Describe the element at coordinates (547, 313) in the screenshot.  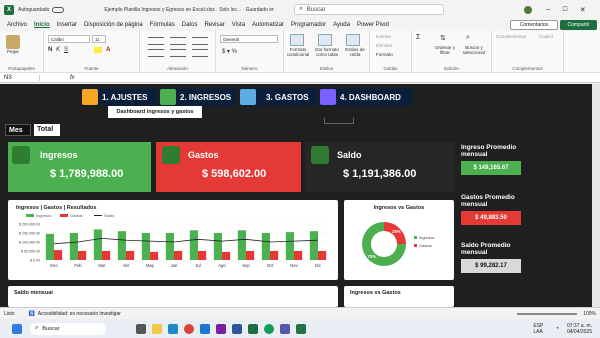
I see `zoom-slider` at that location.